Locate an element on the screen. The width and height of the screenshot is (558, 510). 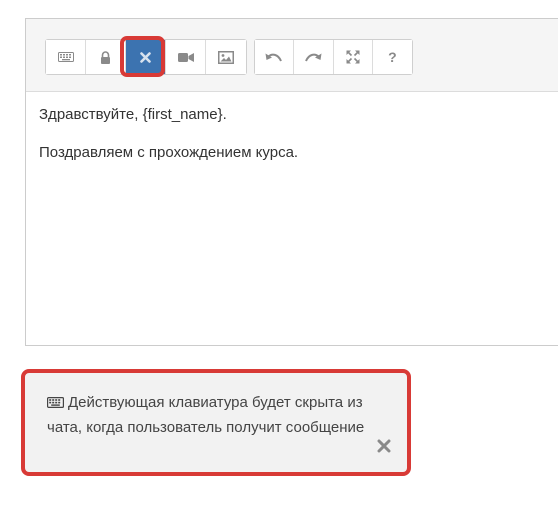
editor-toolbar: ? is located at coordinates (292, 55).